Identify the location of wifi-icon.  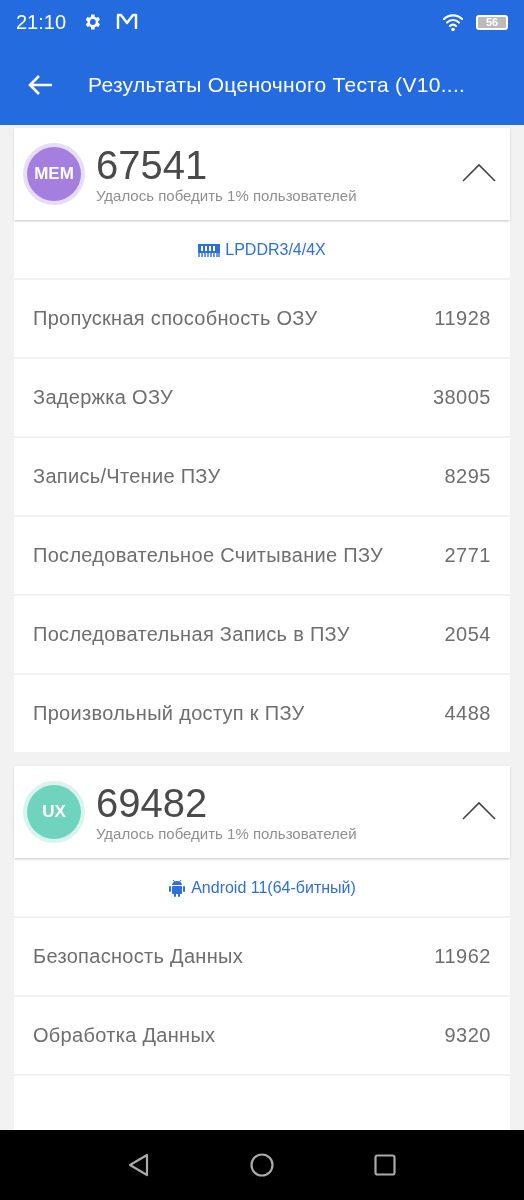
(453, 22).